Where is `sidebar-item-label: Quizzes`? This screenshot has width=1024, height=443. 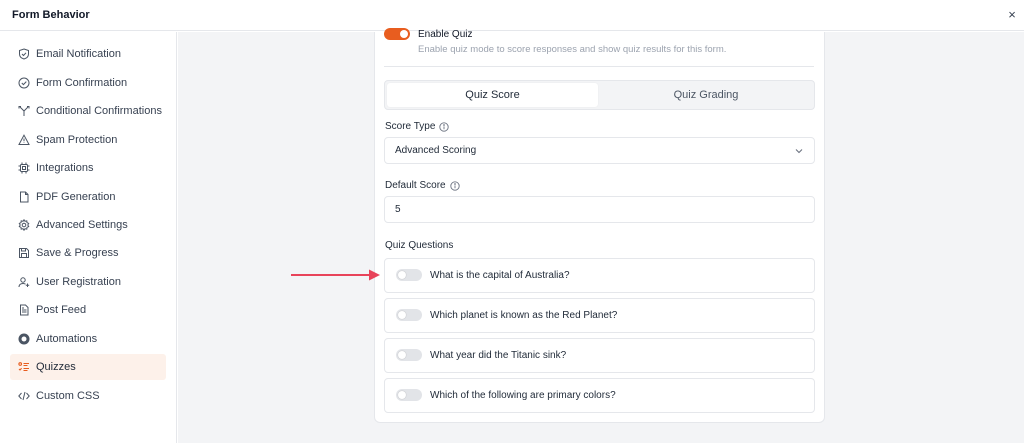
sidebar-item-label: Quizzes is located at coordinates (56, 367).